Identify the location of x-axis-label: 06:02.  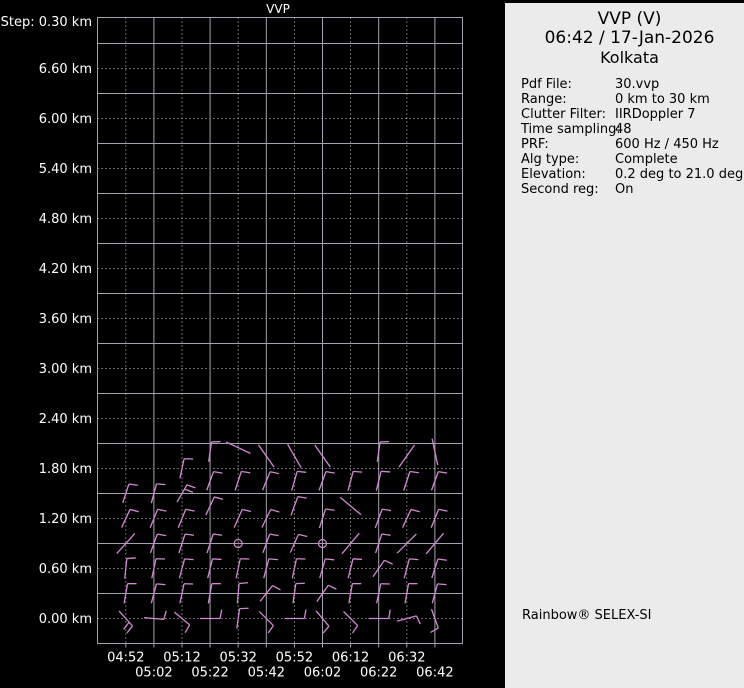
(322, 673).